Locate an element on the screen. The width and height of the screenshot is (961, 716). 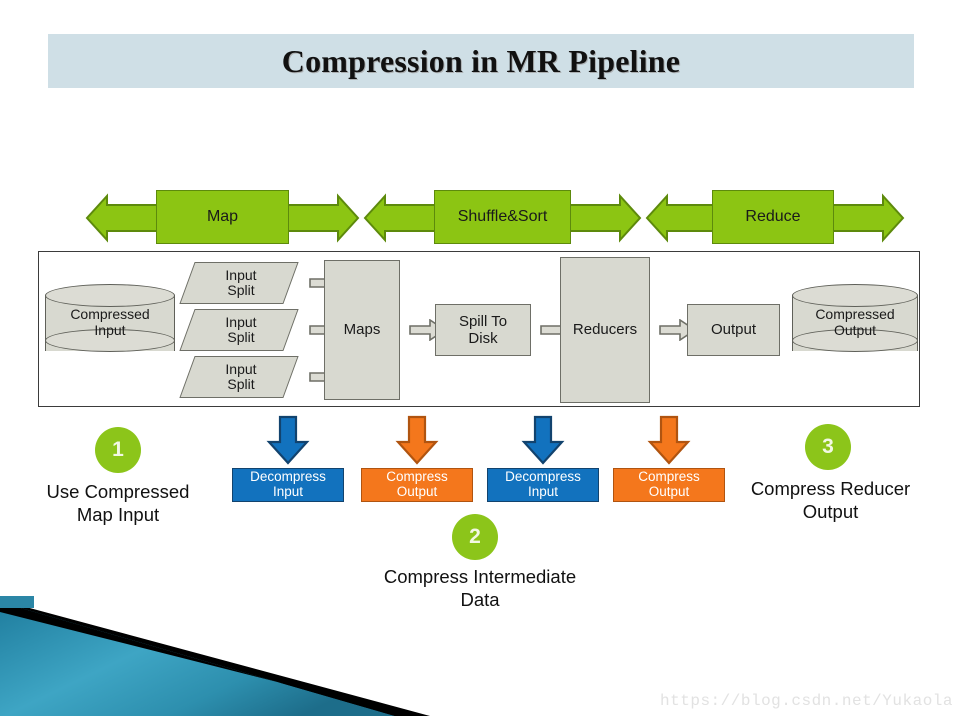
step-3-caption-line1: Compress Reducer is located at coordinates (830, 488).